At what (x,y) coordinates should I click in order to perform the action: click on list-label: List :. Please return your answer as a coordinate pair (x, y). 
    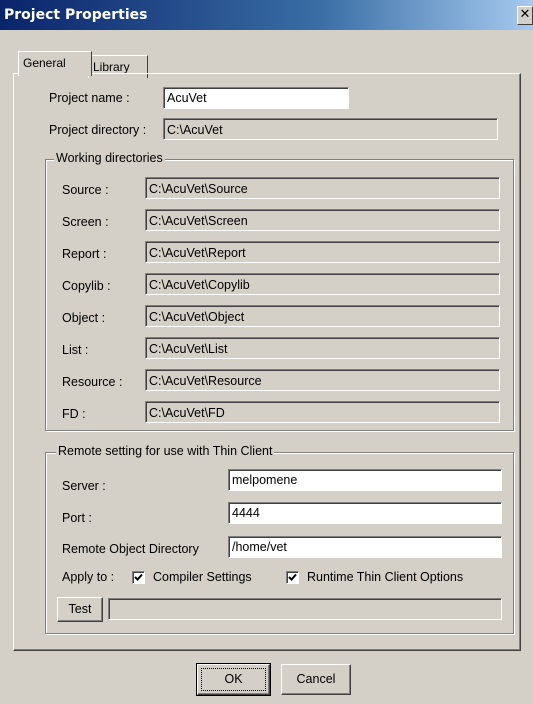
    Looking at the image, I should click on (75, 350).